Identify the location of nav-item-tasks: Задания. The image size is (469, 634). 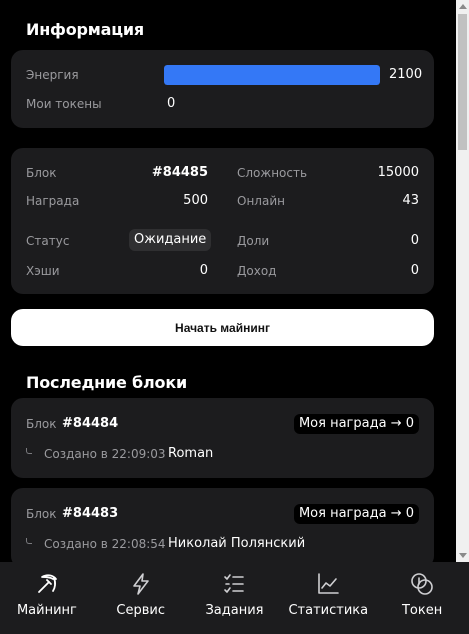
(235, 598).